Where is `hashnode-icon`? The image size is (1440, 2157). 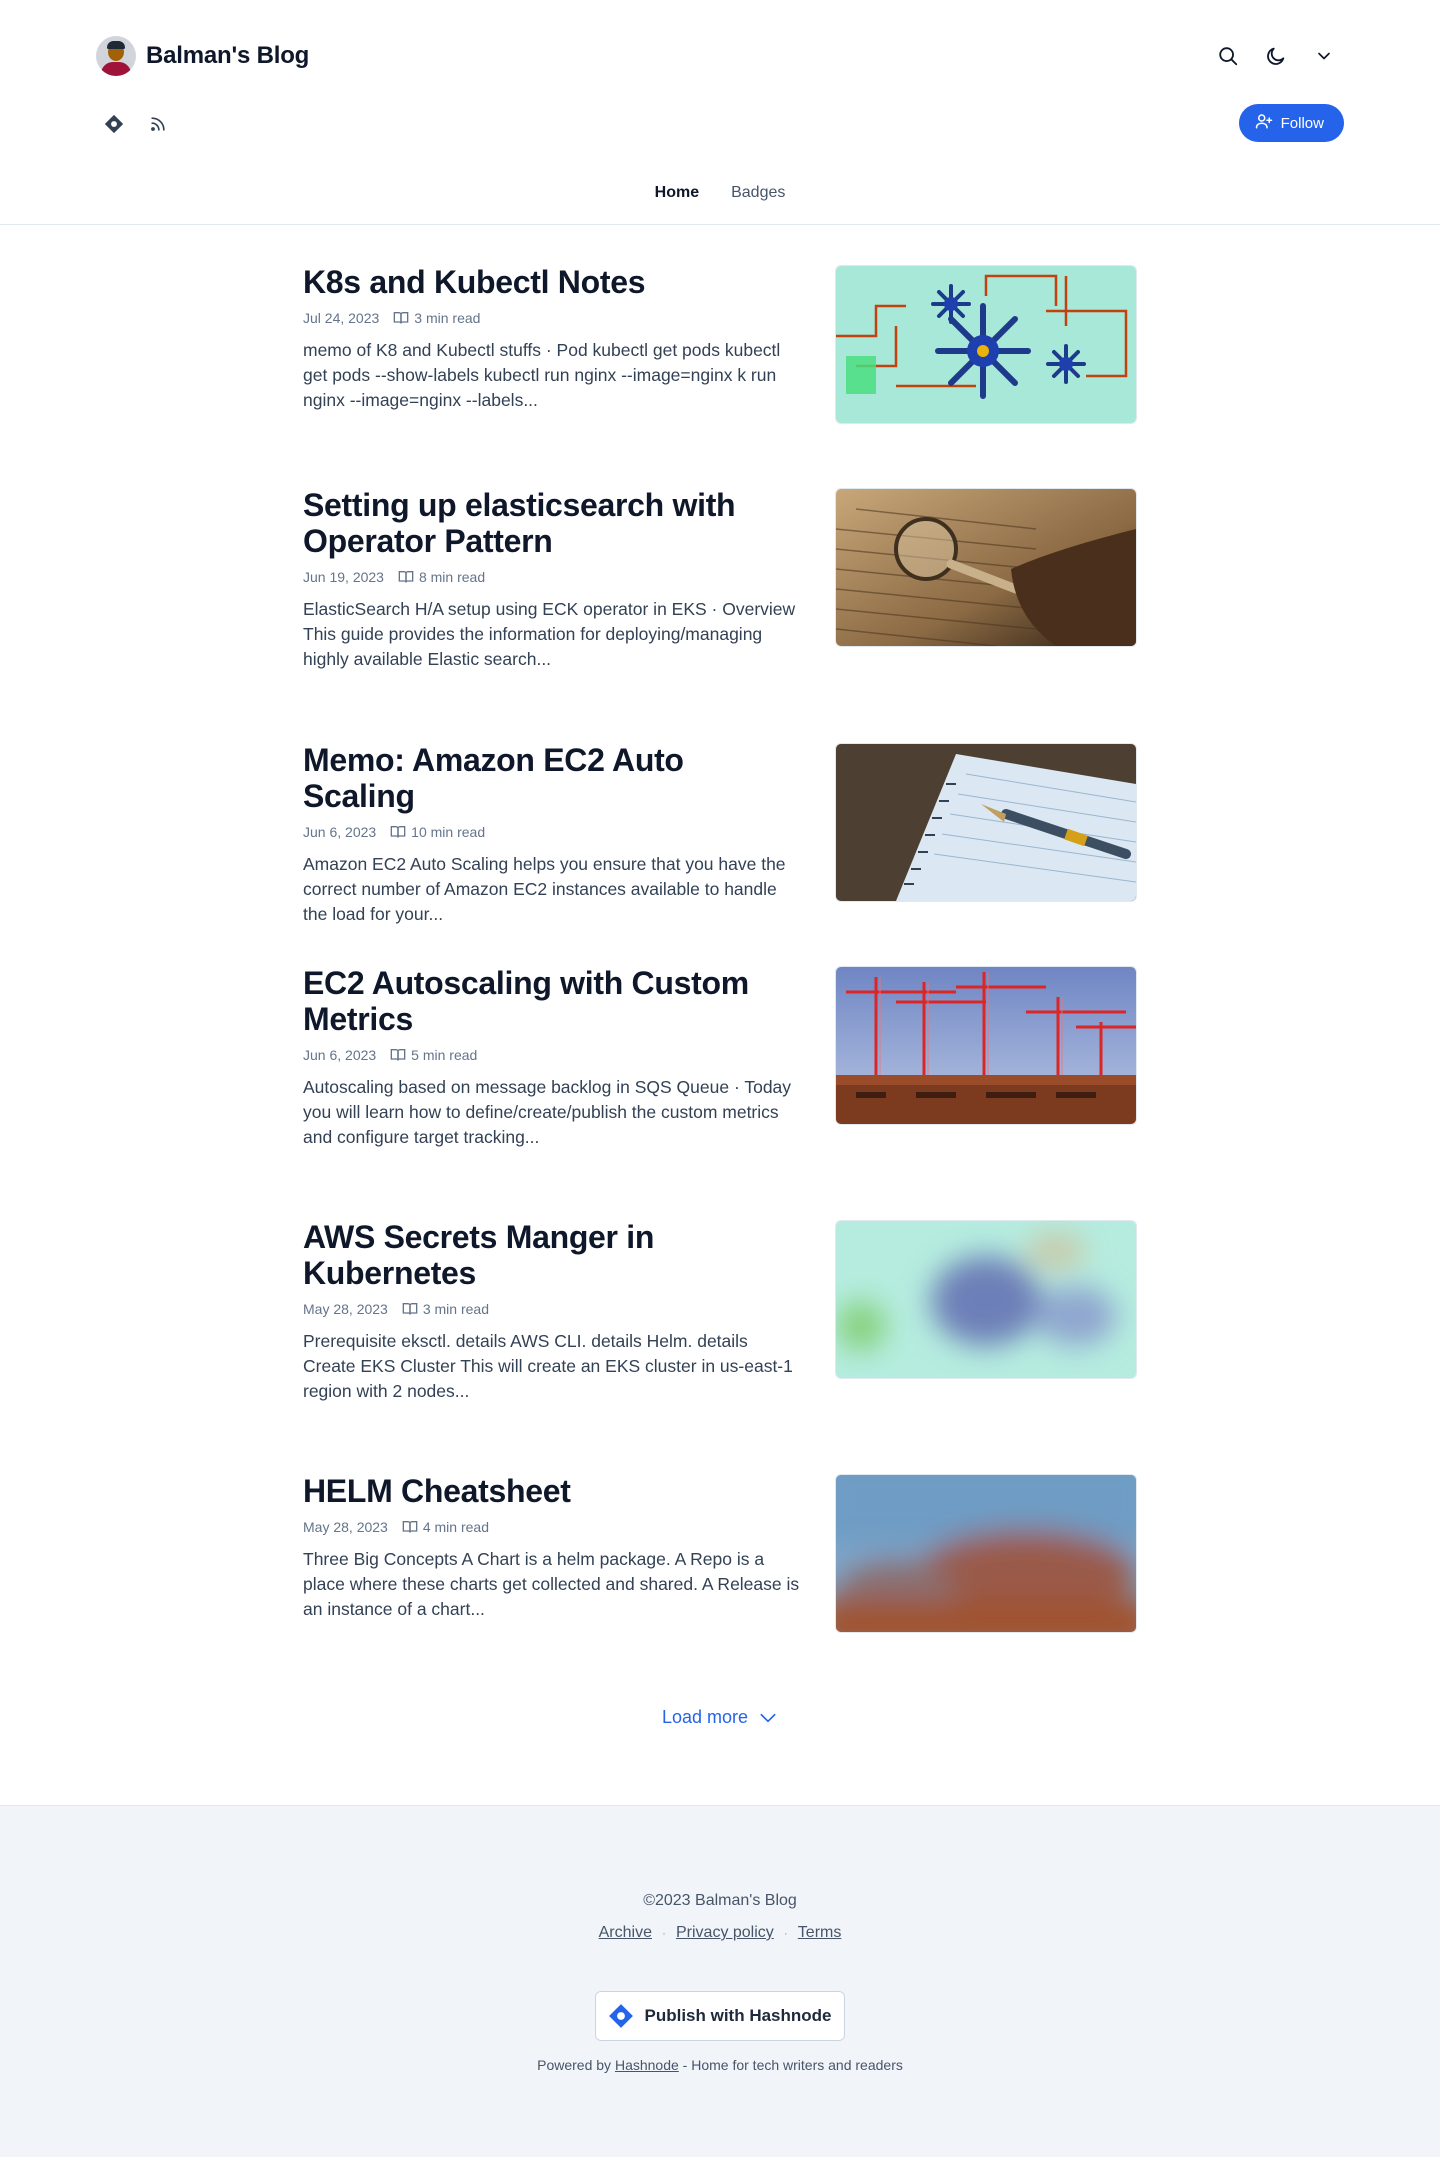 hashnode-icon is located at coordinates (114, 124).